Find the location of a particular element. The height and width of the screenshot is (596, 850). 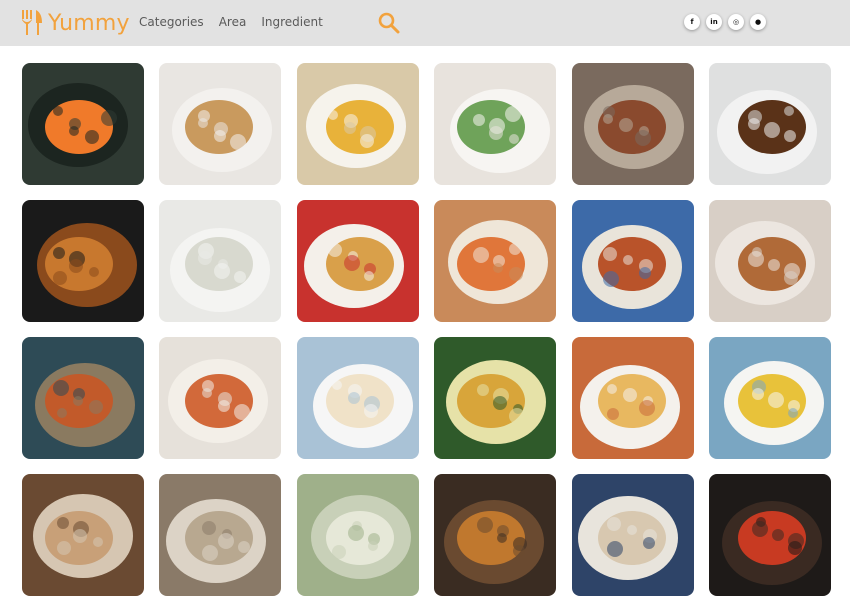

meal-poutine-card is located at coordinates (495, 261).